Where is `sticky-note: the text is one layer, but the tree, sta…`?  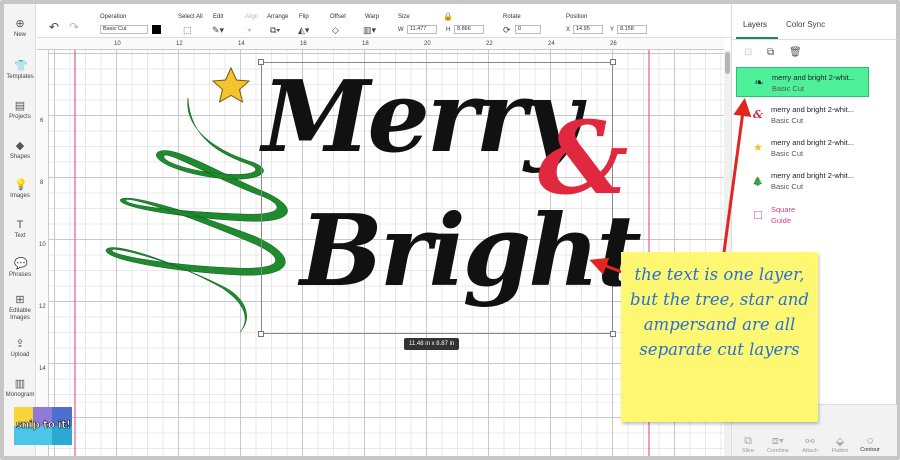
sticky-note: the text is one layer, but the tree, sta… is located at coordinates (719, 337).